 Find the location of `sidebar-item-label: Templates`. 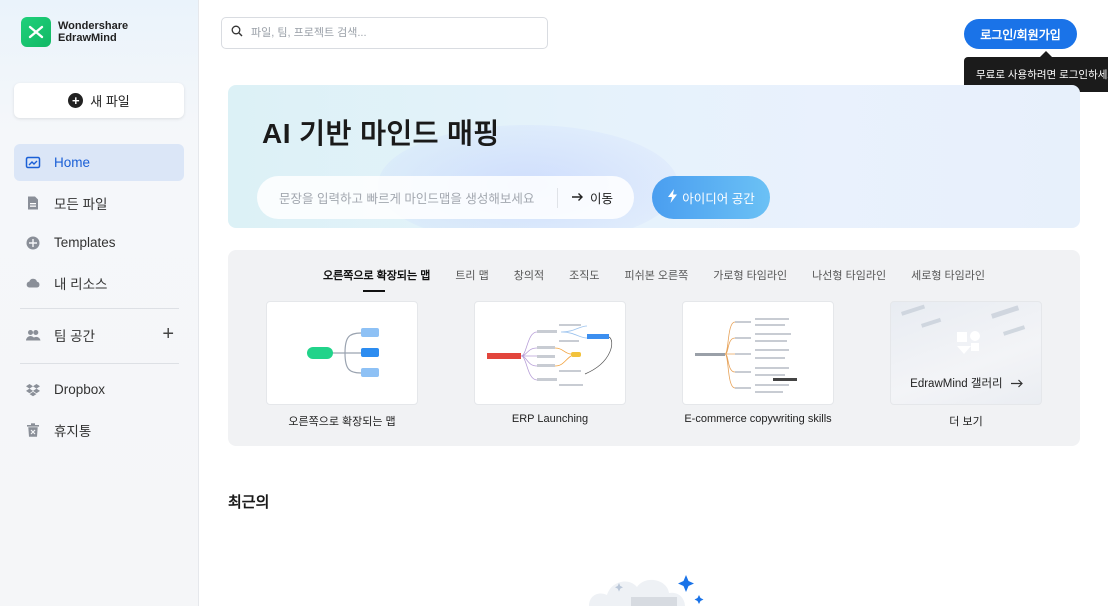

sidebar-item-label: Templates is located at coordinates (85, 242).